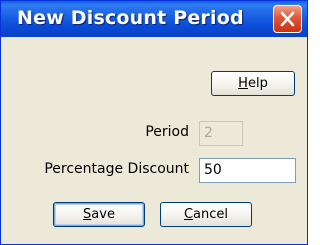  What do you see at coordinates (167, 132) in the screenshot?
I see `period-label: Period` at bounding box center [167, 132].